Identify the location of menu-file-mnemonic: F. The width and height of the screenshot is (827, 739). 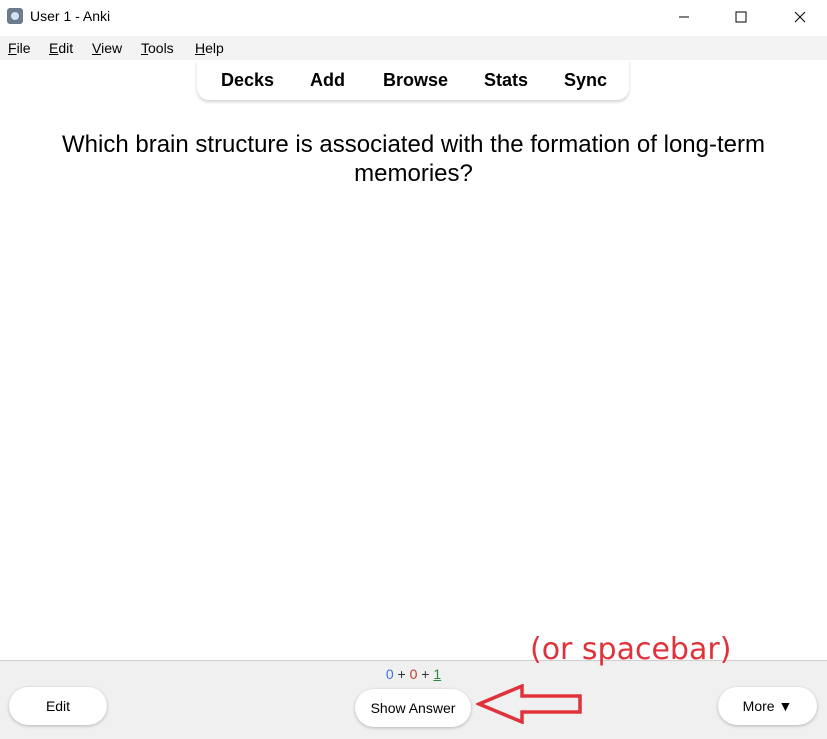
(12, 48).